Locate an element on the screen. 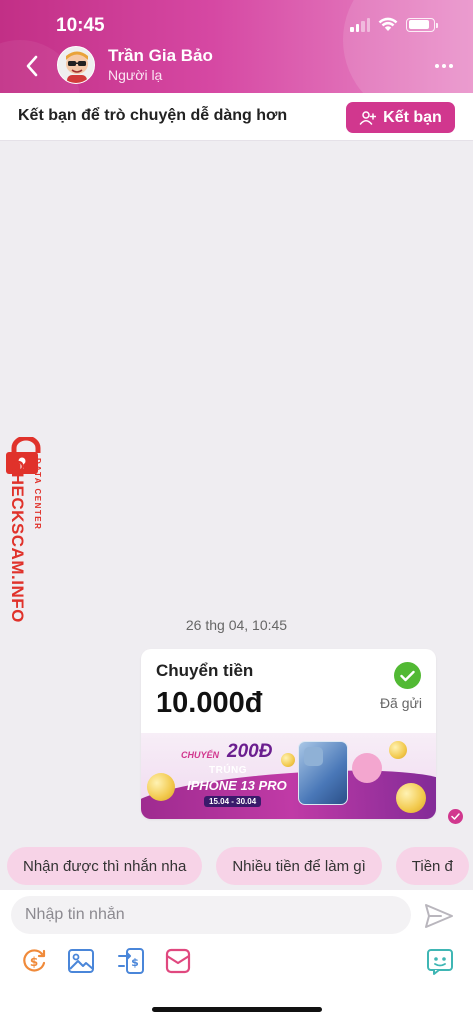  promo-dates: 15.04 - 30.04 is located at coordinates (233, 801).